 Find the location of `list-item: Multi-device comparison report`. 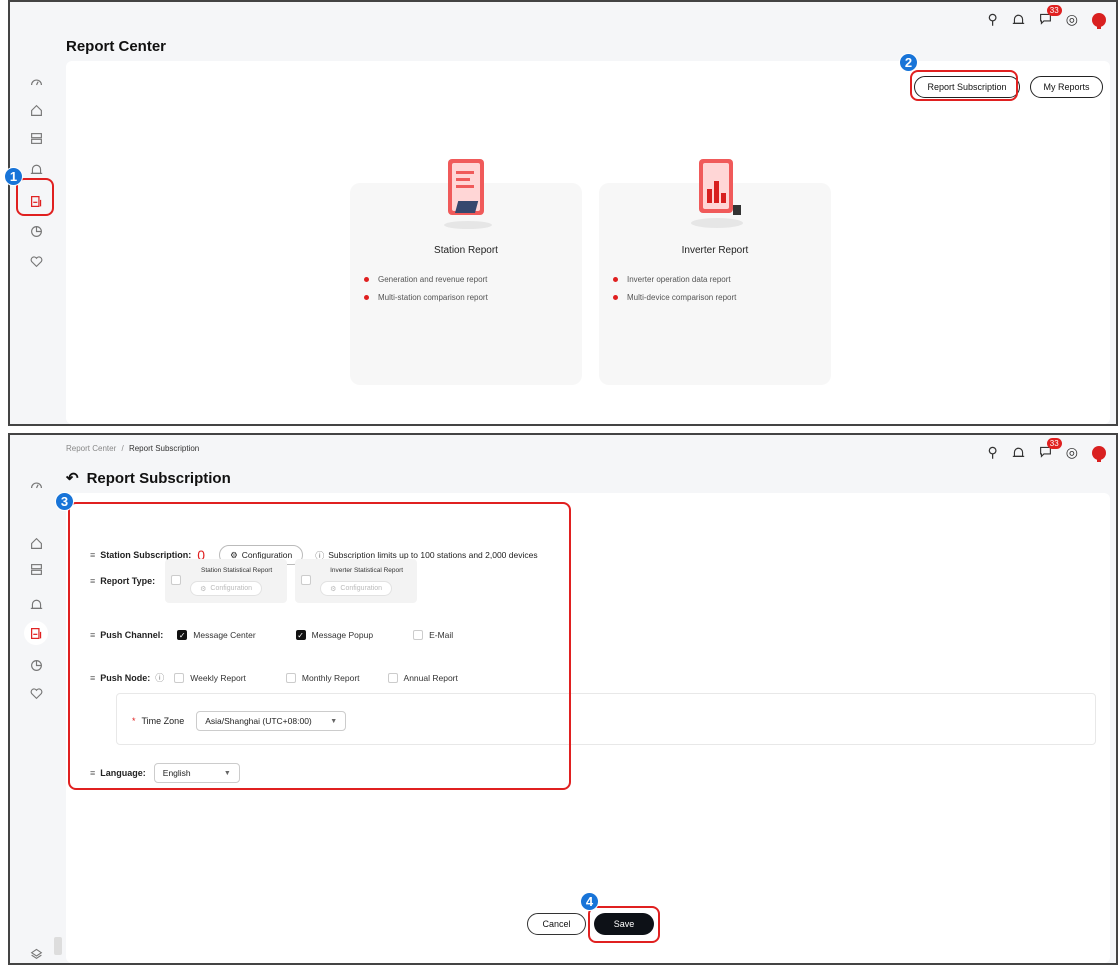

list-item: Multi-device comparison report is located at coordinates (674, 297).